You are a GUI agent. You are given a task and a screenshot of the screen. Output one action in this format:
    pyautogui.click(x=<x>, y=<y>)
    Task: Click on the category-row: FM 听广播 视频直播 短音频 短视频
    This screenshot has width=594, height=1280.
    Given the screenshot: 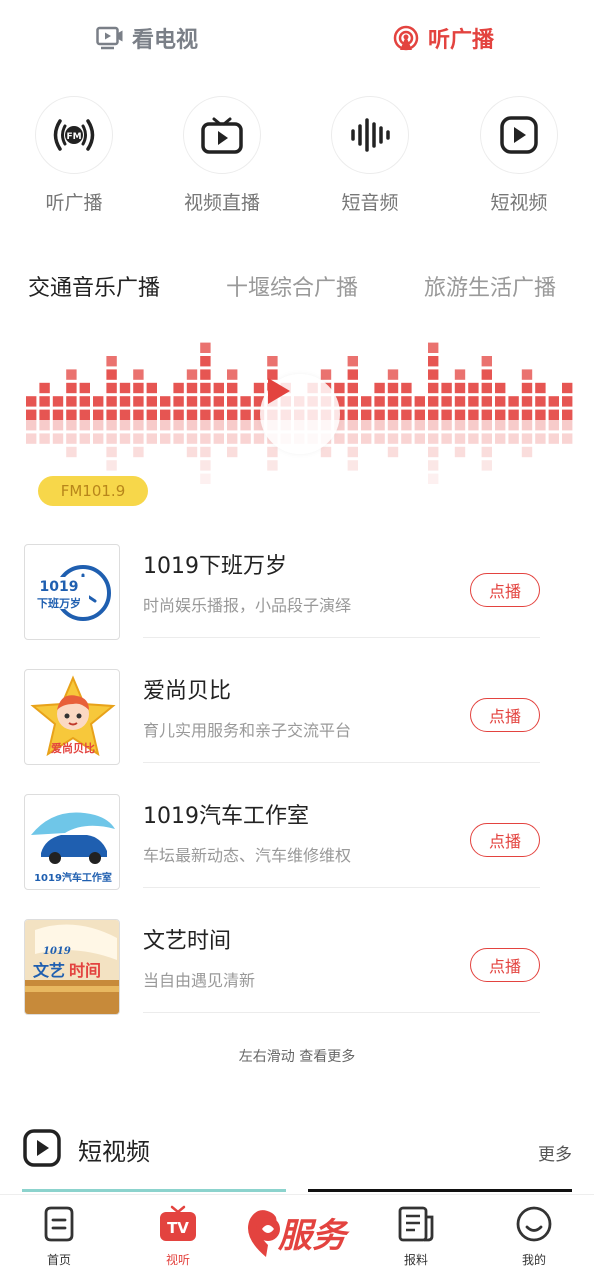 What is the action you would take?
    pyautogui.click(x=297, y=161)
    